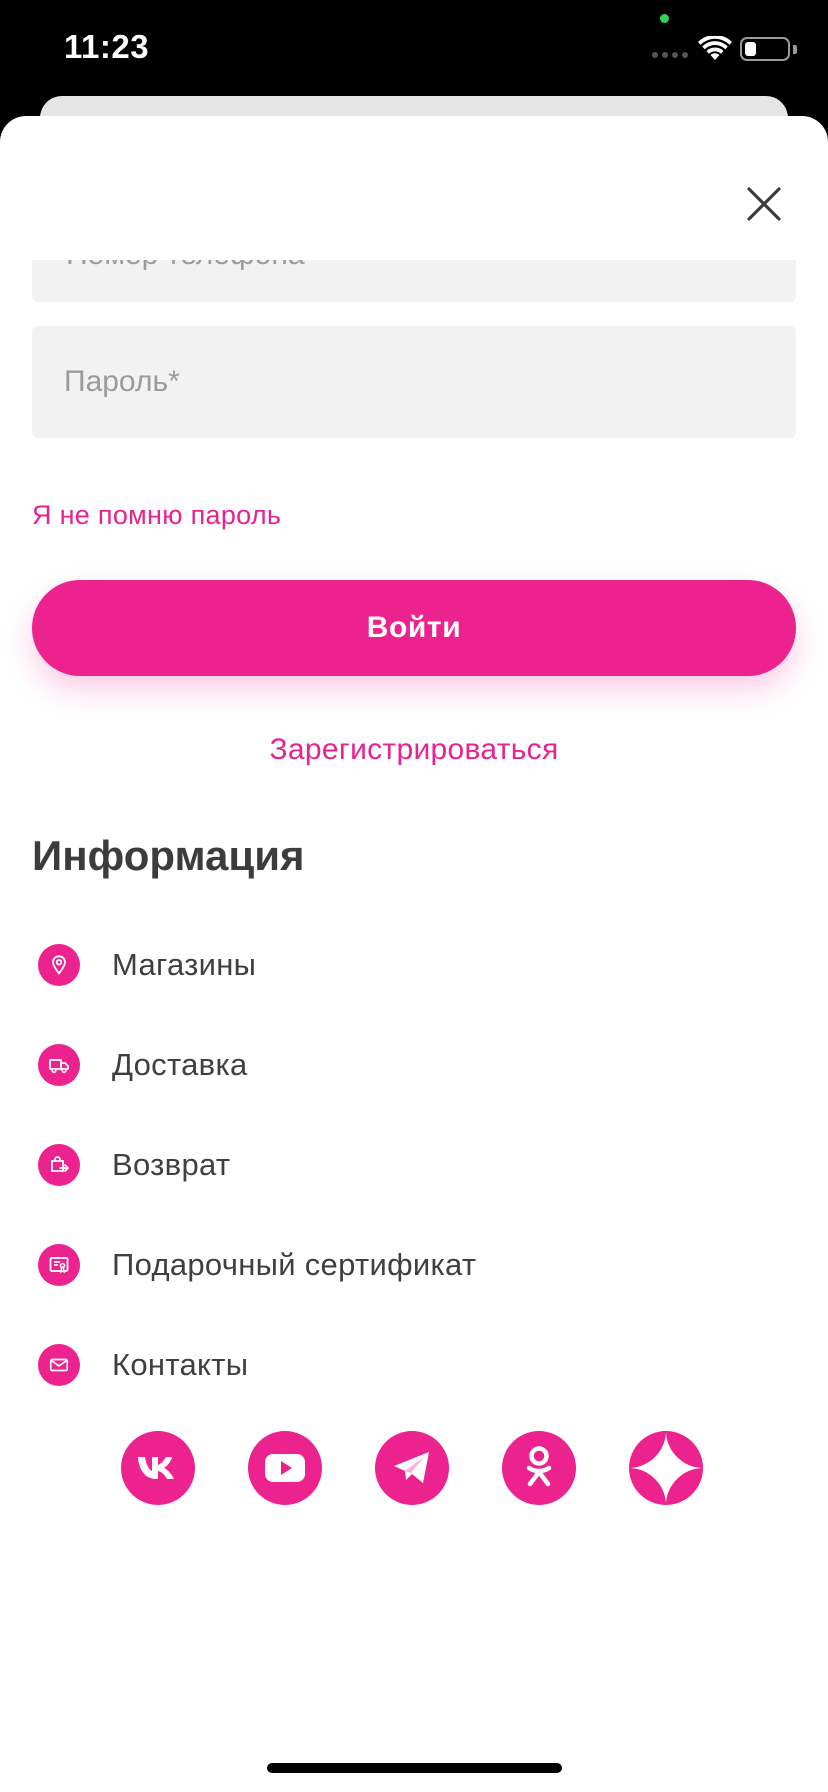 This screenshot has height=1792, width=828. I want to click on info-item-label: Контакты, so click(180, 1364).